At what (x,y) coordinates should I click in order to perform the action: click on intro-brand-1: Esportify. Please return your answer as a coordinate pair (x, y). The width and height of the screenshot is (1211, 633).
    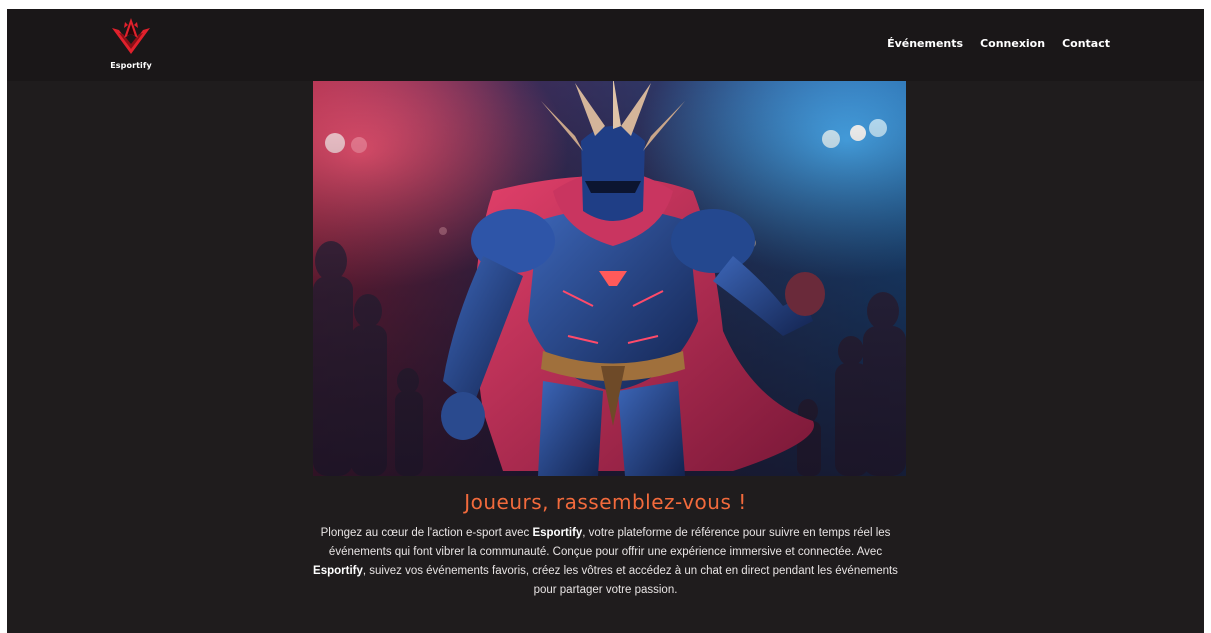
    Looking at the image, I should click on (557, 533).